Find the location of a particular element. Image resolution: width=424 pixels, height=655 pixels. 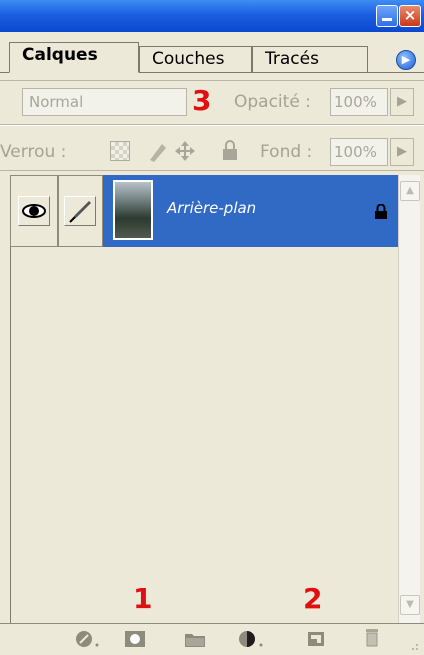

eye-icon is located at coordinates (34, 211).